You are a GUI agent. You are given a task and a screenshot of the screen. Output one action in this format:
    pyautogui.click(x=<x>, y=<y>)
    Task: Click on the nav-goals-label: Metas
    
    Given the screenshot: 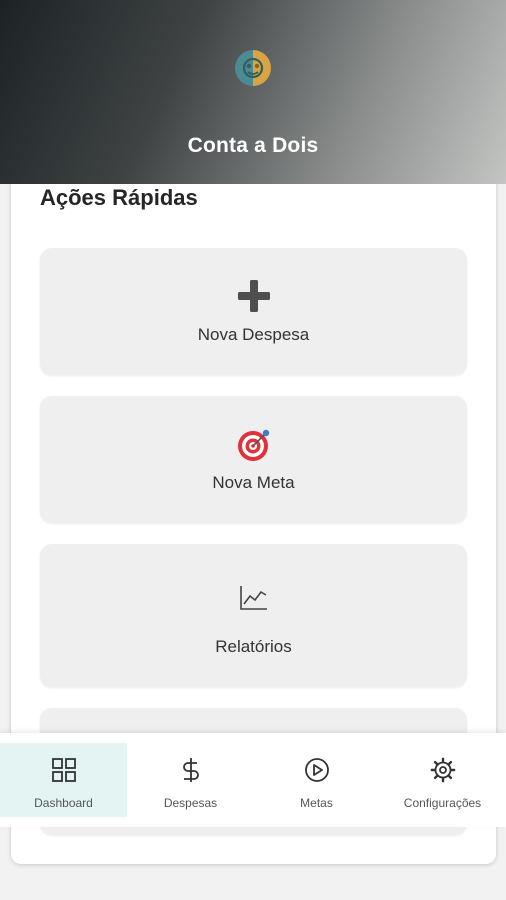 What is the action you would take?
    pyautogui.click(x=316, y=803)
    